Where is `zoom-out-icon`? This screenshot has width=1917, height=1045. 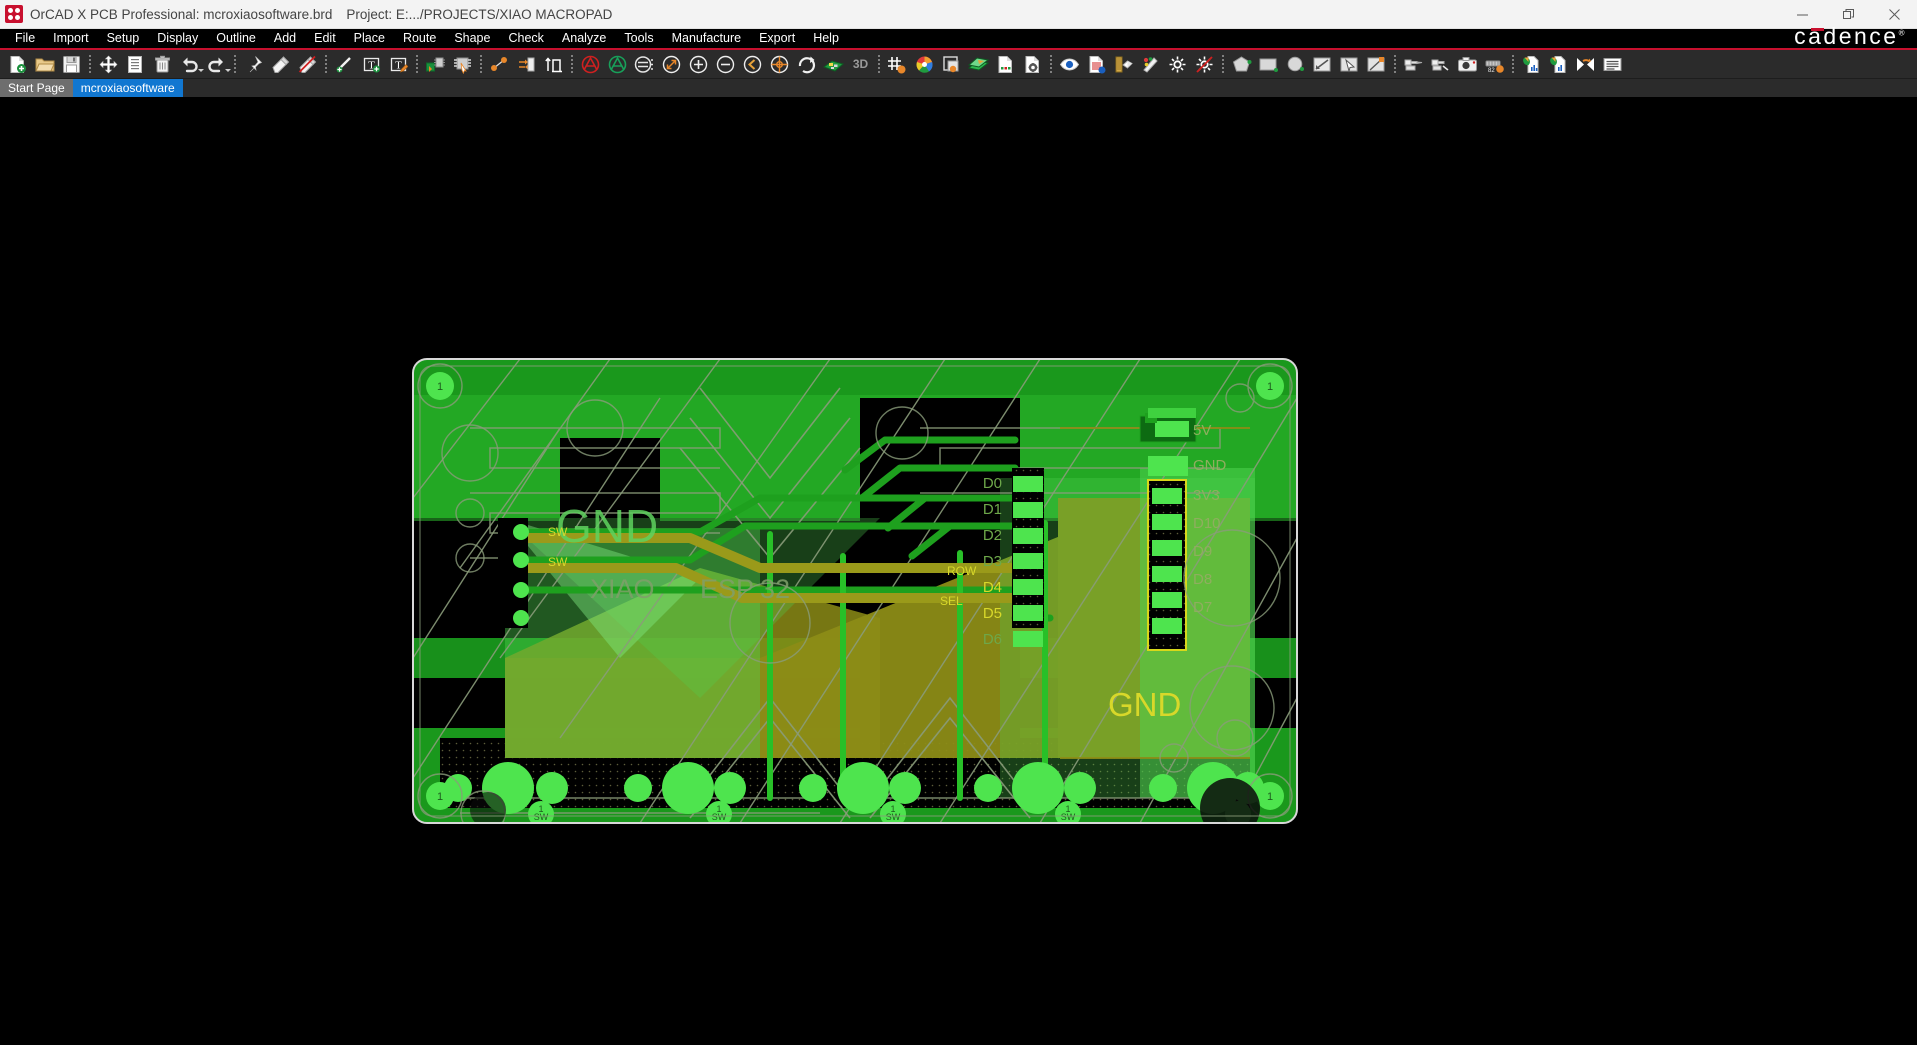
zoom-out-icon is located at coordinates (725, 64).